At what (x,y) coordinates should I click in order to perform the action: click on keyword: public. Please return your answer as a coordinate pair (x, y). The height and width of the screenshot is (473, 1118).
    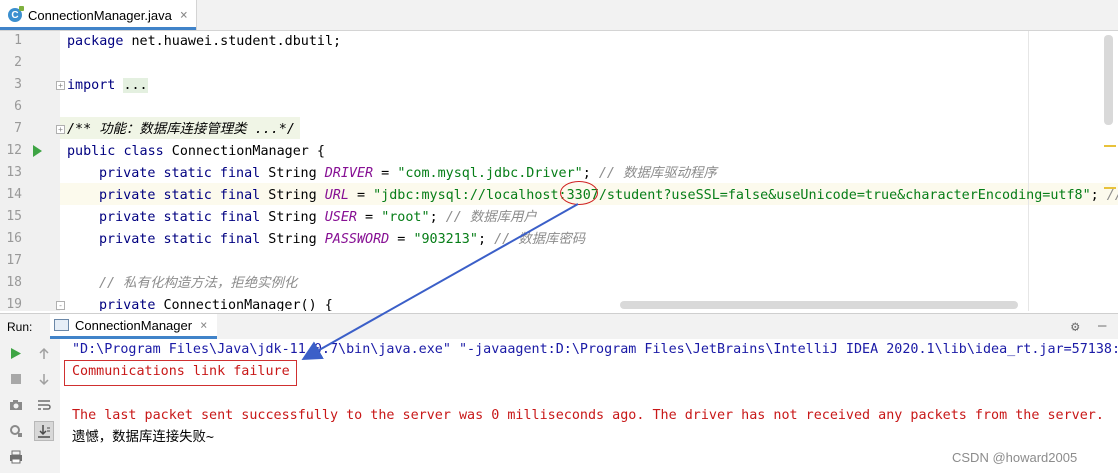
    Looking at the image, I should click on (91, 151).